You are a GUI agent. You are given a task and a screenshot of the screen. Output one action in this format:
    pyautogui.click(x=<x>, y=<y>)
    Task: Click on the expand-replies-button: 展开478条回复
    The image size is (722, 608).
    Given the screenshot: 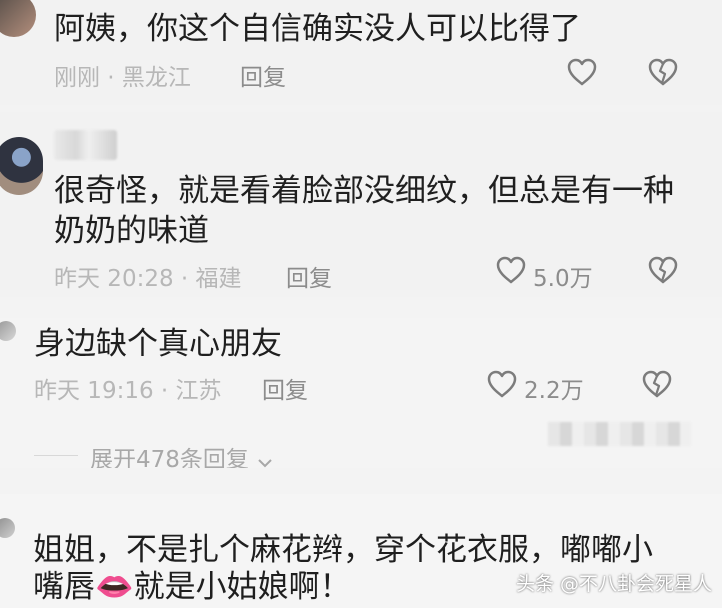 What is the action you would take?
    pyautogui.click(x=182, y=454)
    